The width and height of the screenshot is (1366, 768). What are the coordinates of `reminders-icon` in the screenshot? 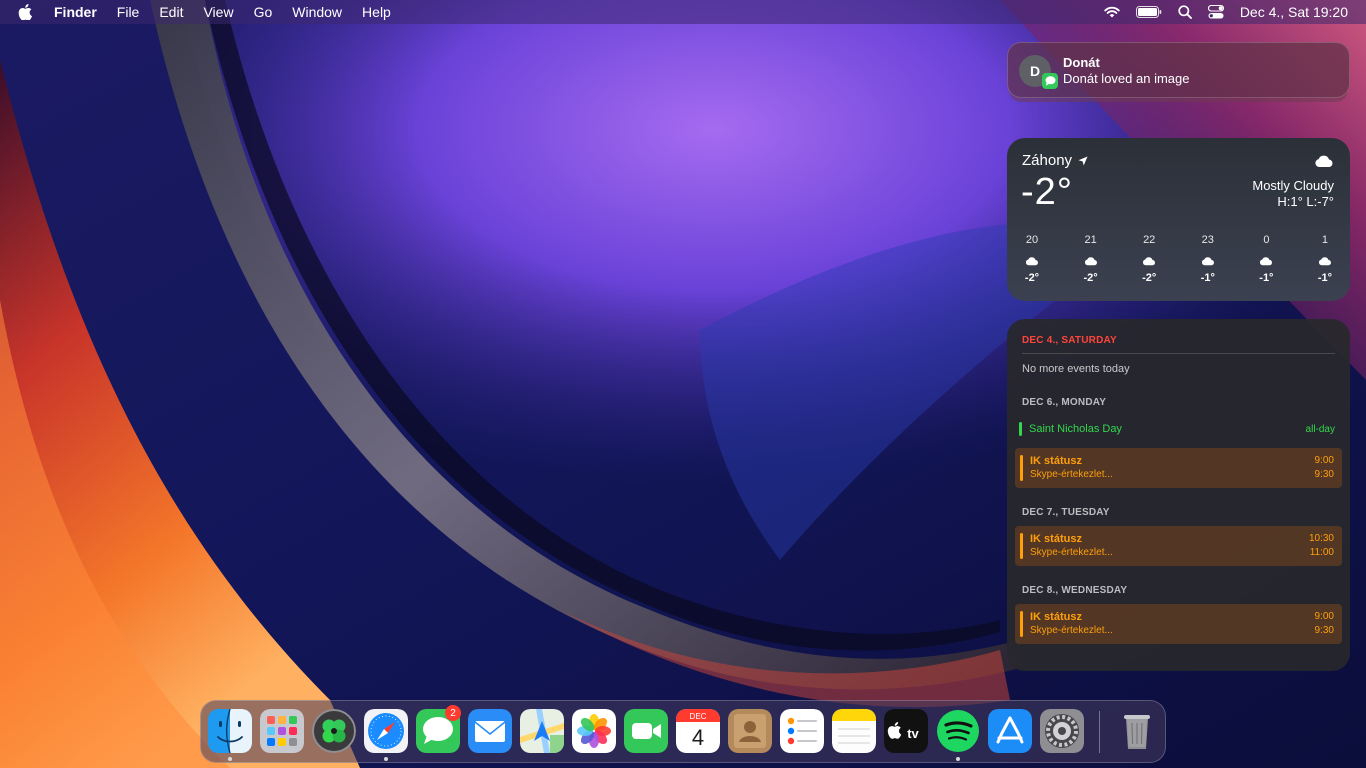 It's located at (802, 731).